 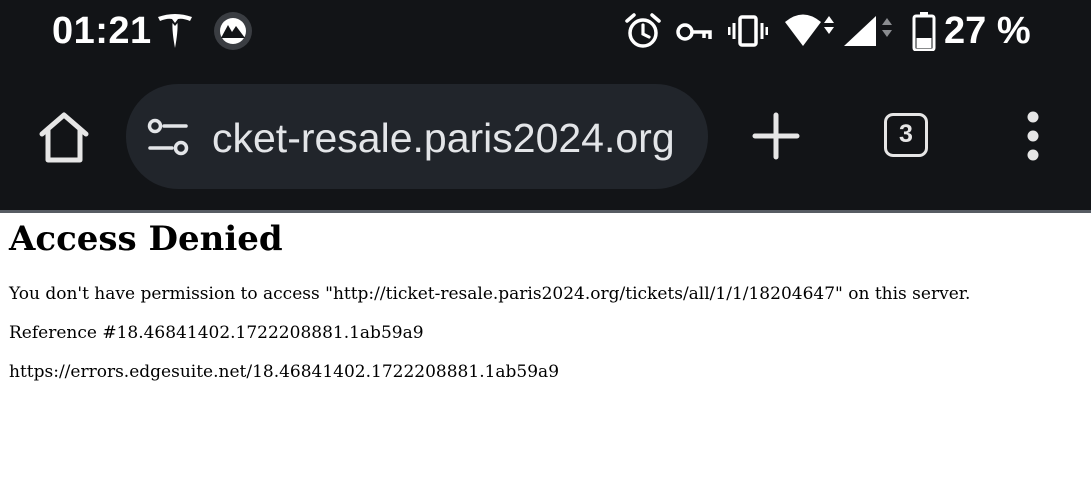 I want to click on more-vert-icon, so click(x=1033, y=136).